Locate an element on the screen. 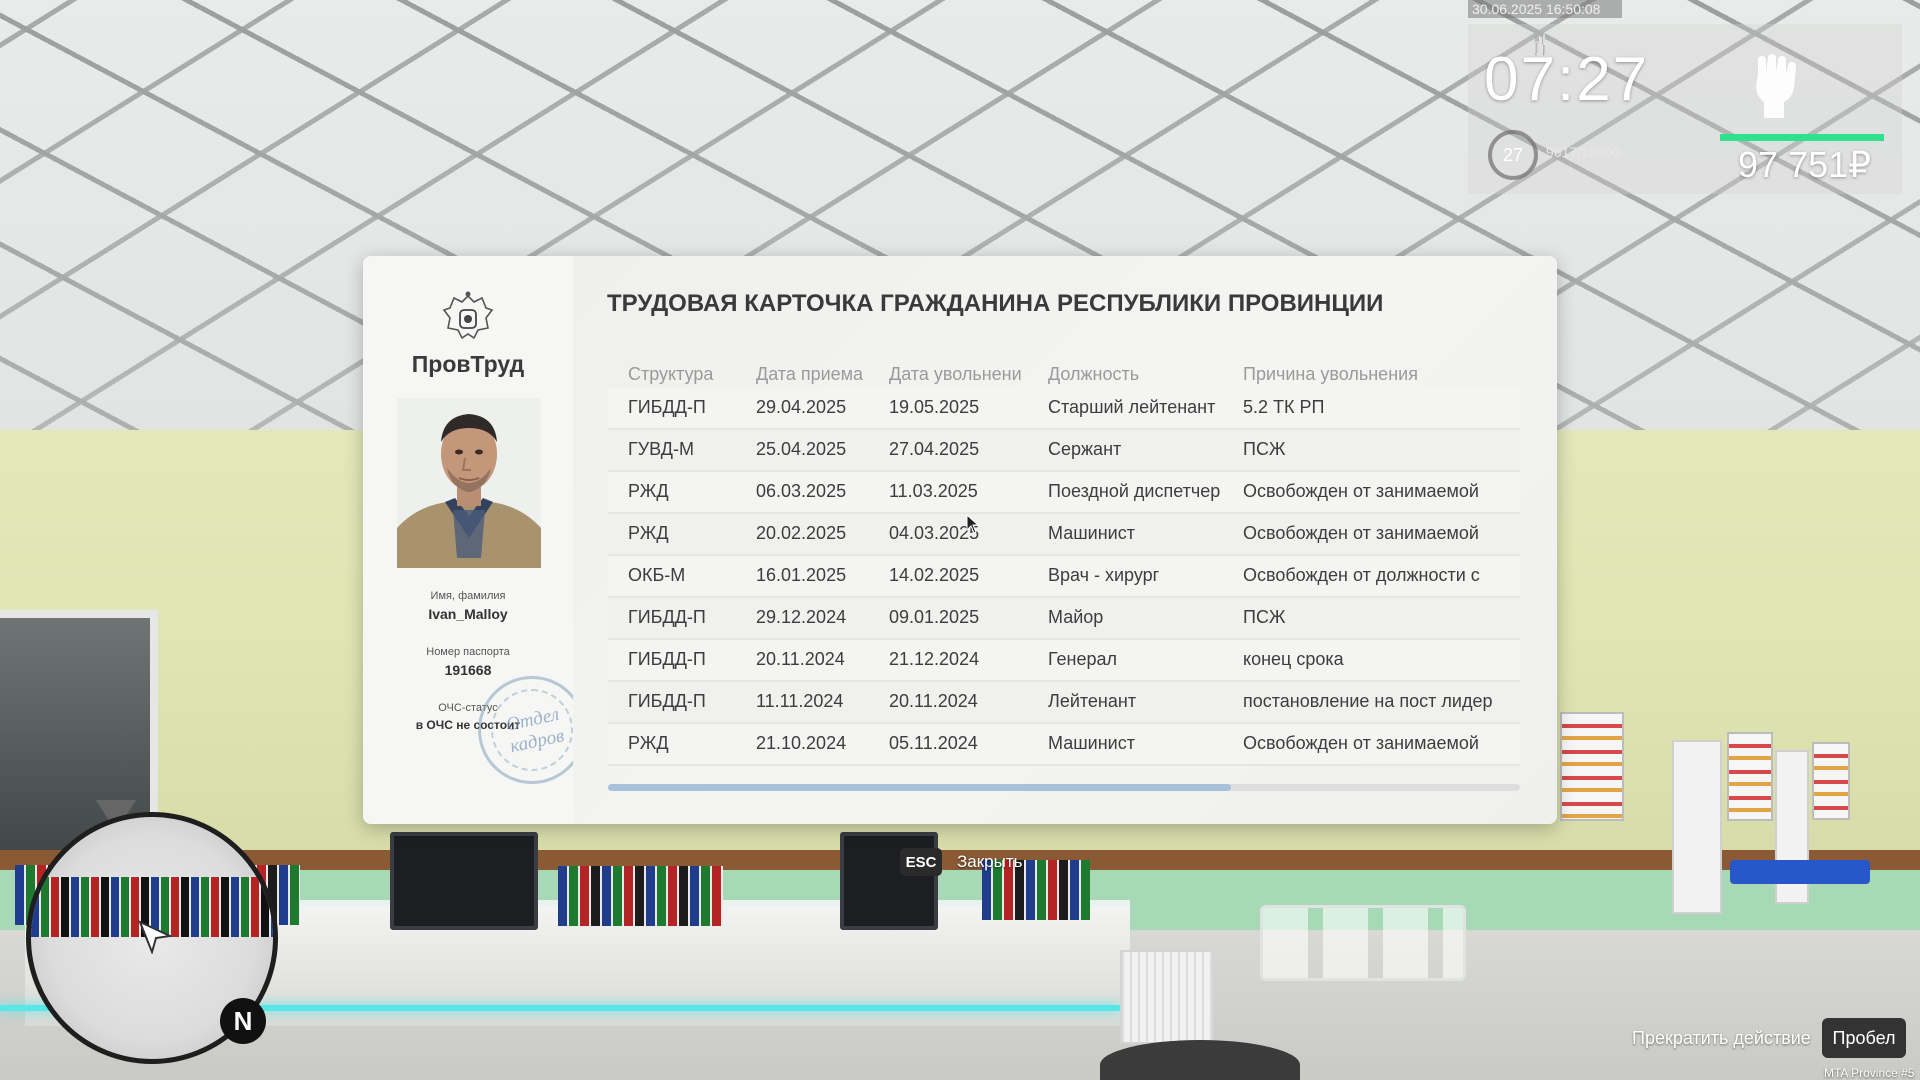 The height and width of the screenshot is (1080, 1920). hud-datetime: 30.06.2025 16:50:08 is located at coordinates (1545, 9).